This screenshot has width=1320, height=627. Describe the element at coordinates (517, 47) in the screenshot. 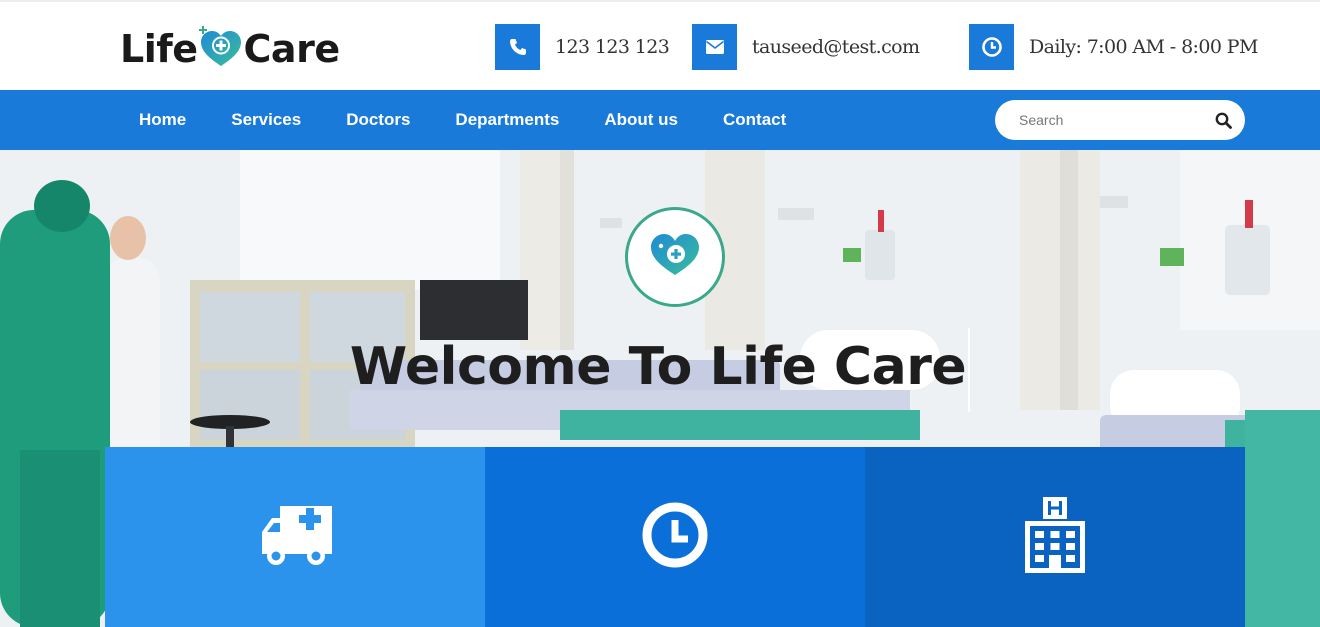

I see `phone-icon` at that location.